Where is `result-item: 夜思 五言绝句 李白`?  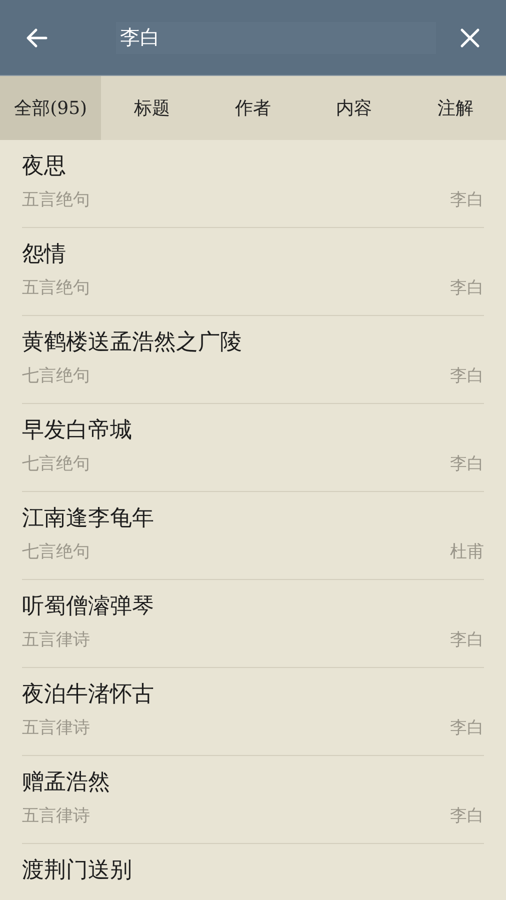 result-item: 夜思 五言绝句 李白 is located at coordinates (253, 184).